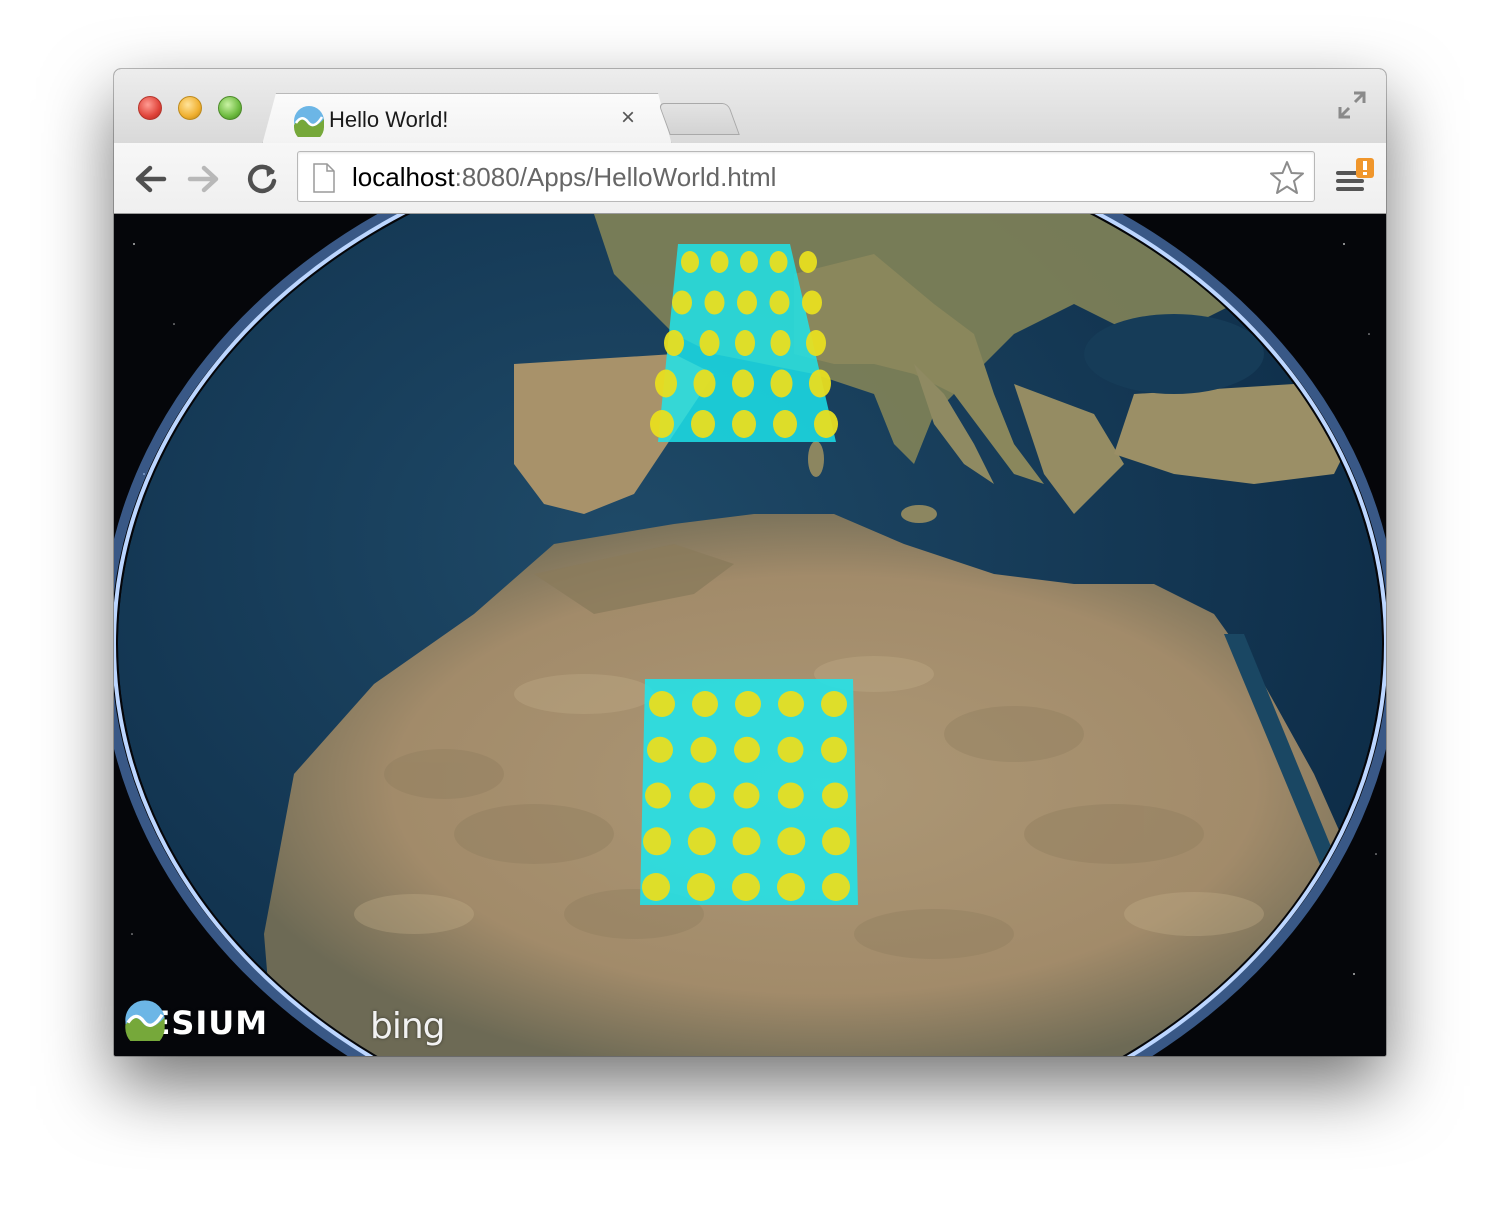 This screenshot has height=1214, width=1500. I want to click on rectangle-lower, so click(749, 792).